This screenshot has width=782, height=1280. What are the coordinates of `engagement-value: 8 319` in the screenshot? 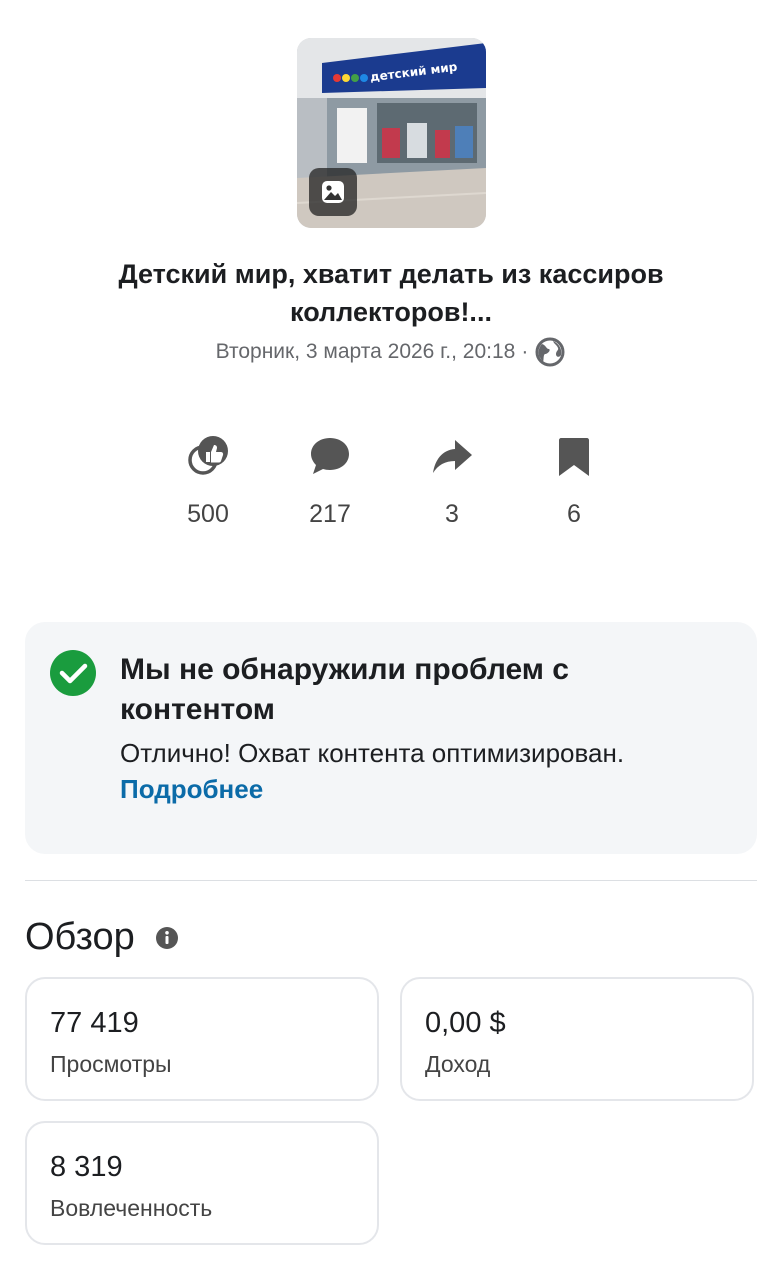 It's located at (86, 1167).